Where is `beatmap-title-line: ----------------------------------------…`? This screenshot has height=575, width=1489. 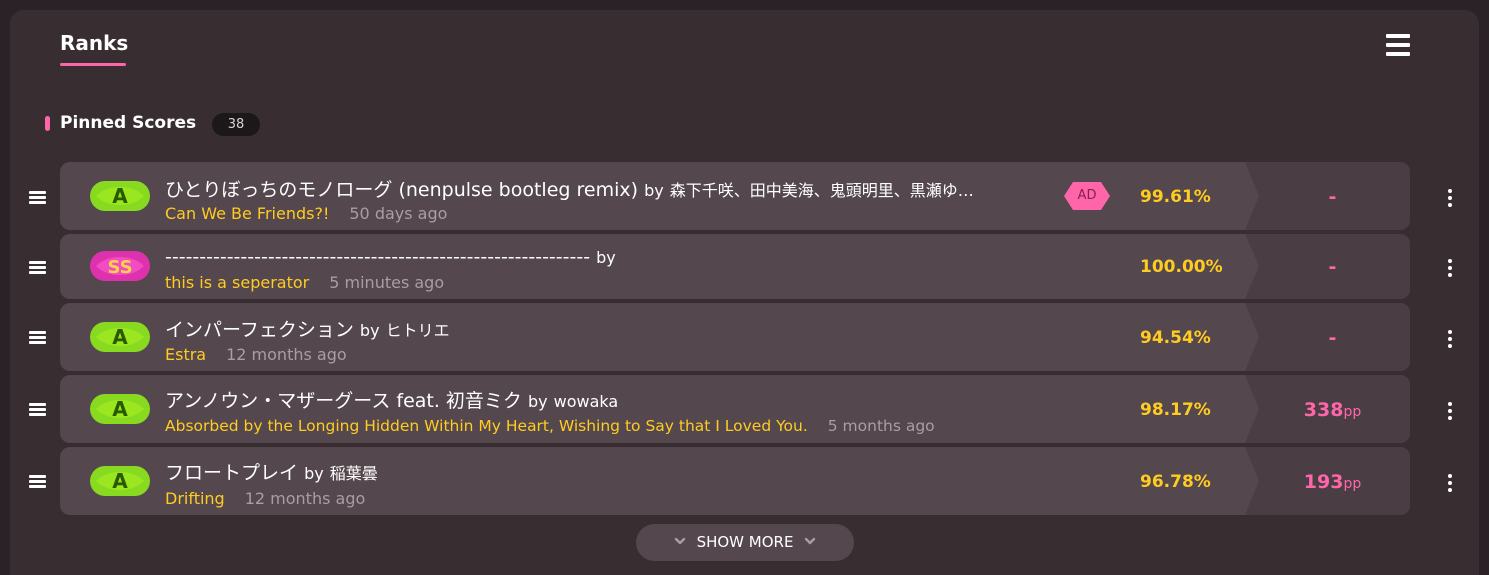
beatmap-title-line: ----------------------------------------… is located at coordinates (390, 257).